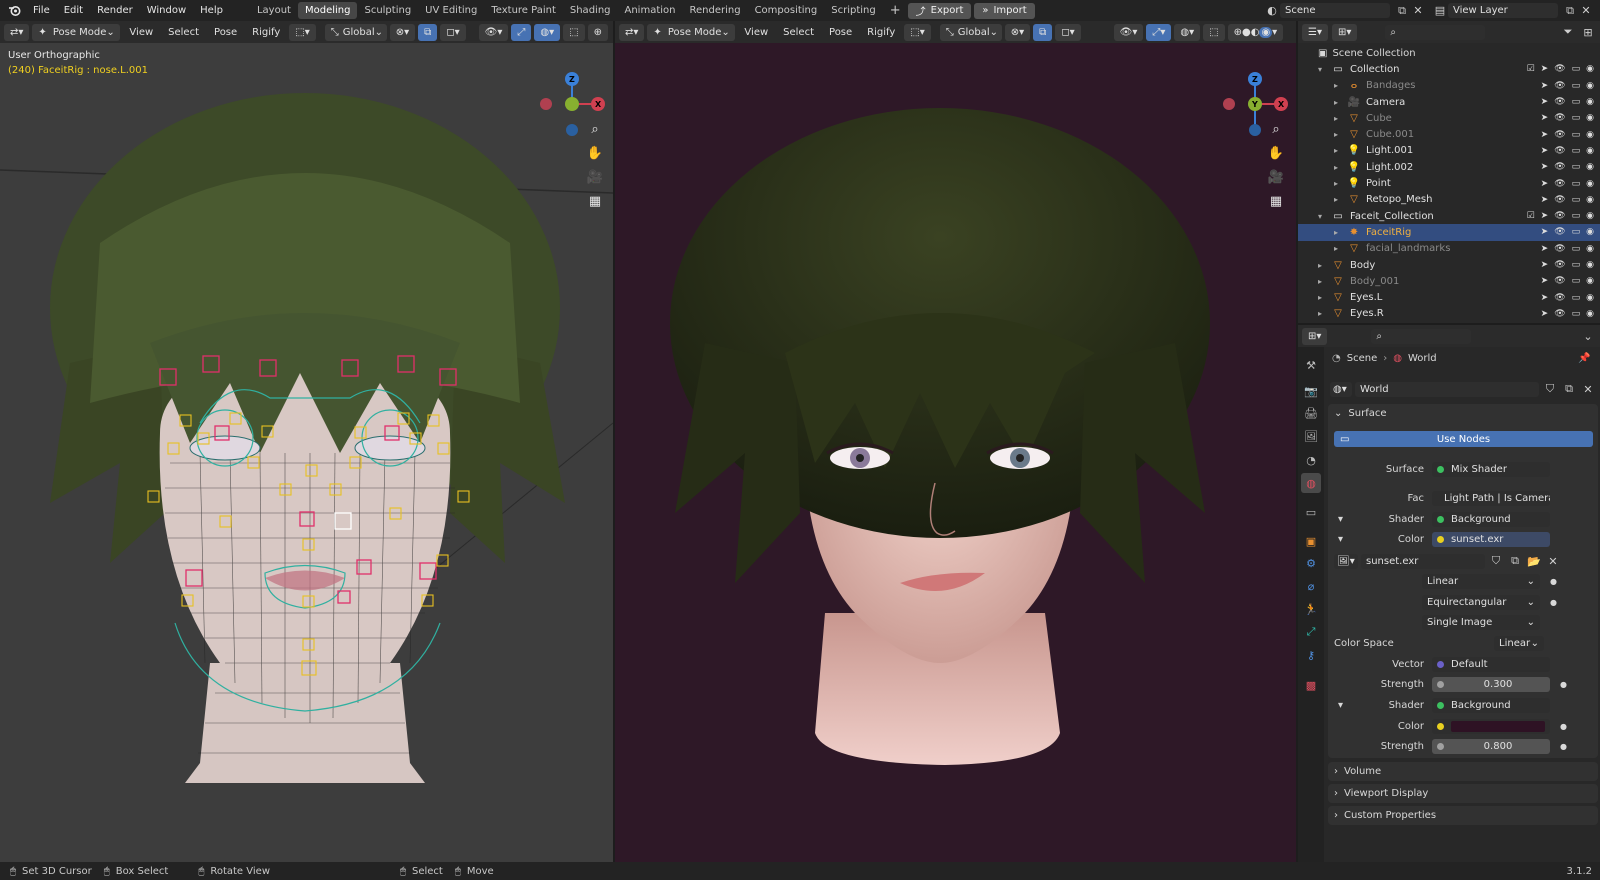 This screenshot has width=1600, height=880. I want to click on shader1-field: Background, so click(1491, 519).